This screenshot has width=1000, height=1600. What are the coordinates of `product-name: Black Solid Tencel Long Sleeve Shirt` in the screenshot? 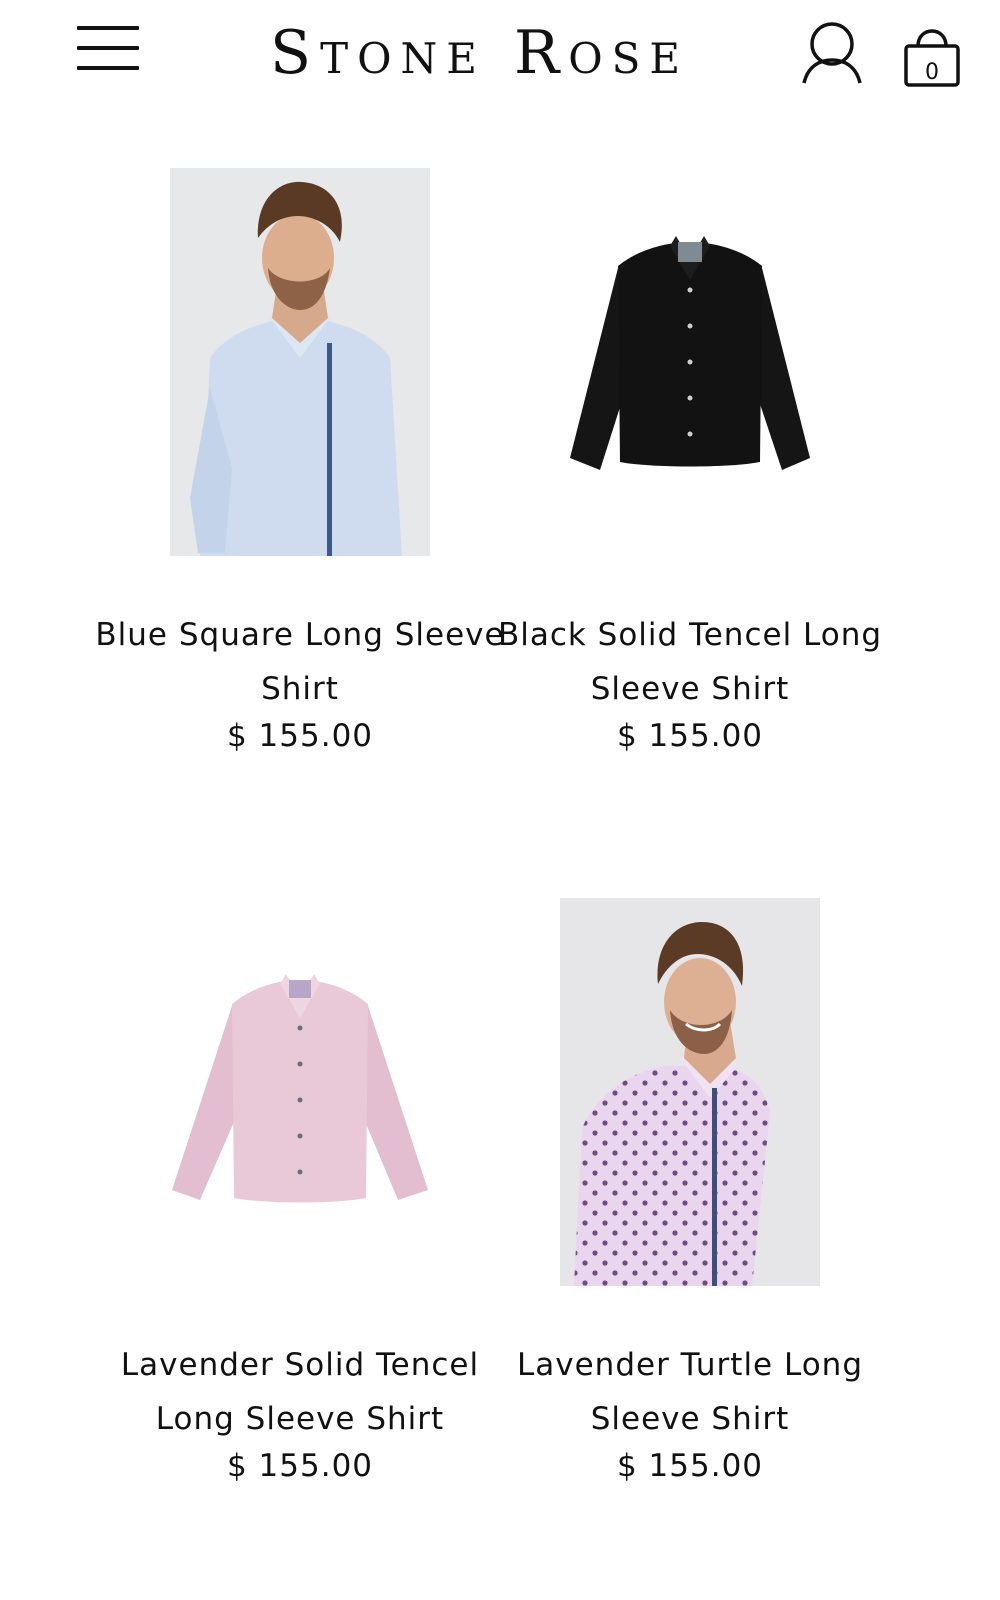 It's located at (690, 662).